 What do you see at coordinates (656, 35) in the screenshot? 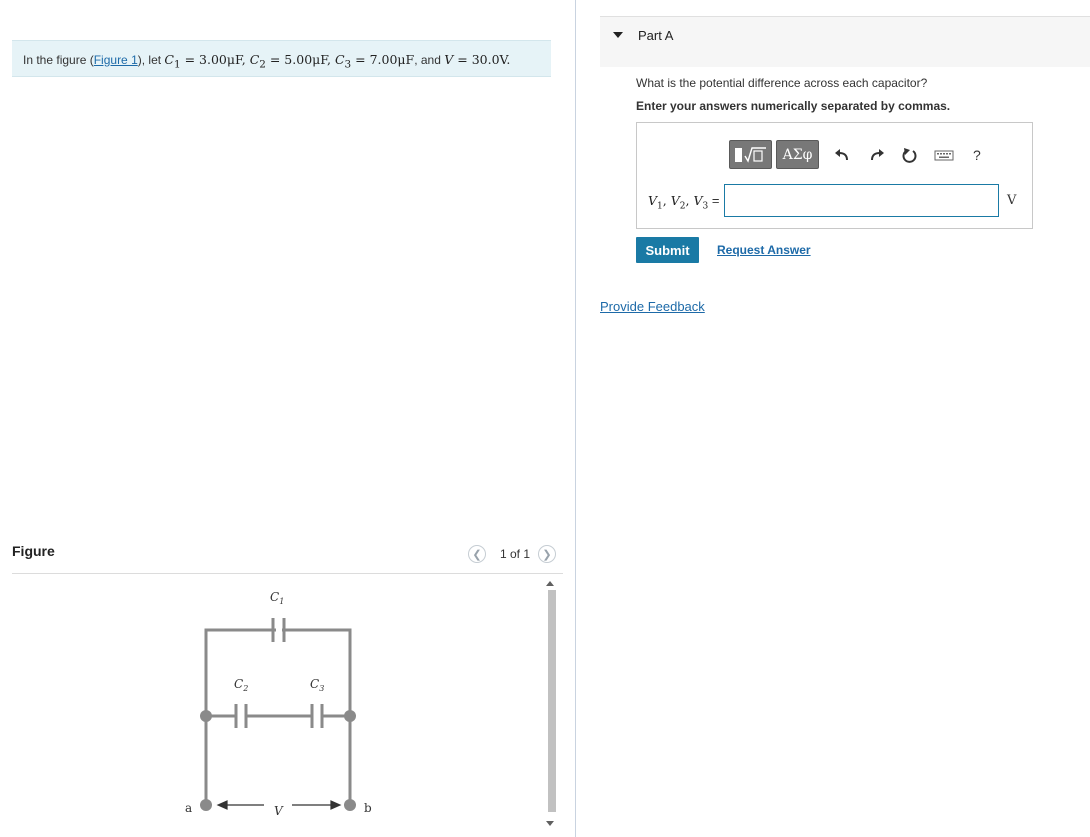
I see `part-title: Part A` at bounding box center [656, 35].